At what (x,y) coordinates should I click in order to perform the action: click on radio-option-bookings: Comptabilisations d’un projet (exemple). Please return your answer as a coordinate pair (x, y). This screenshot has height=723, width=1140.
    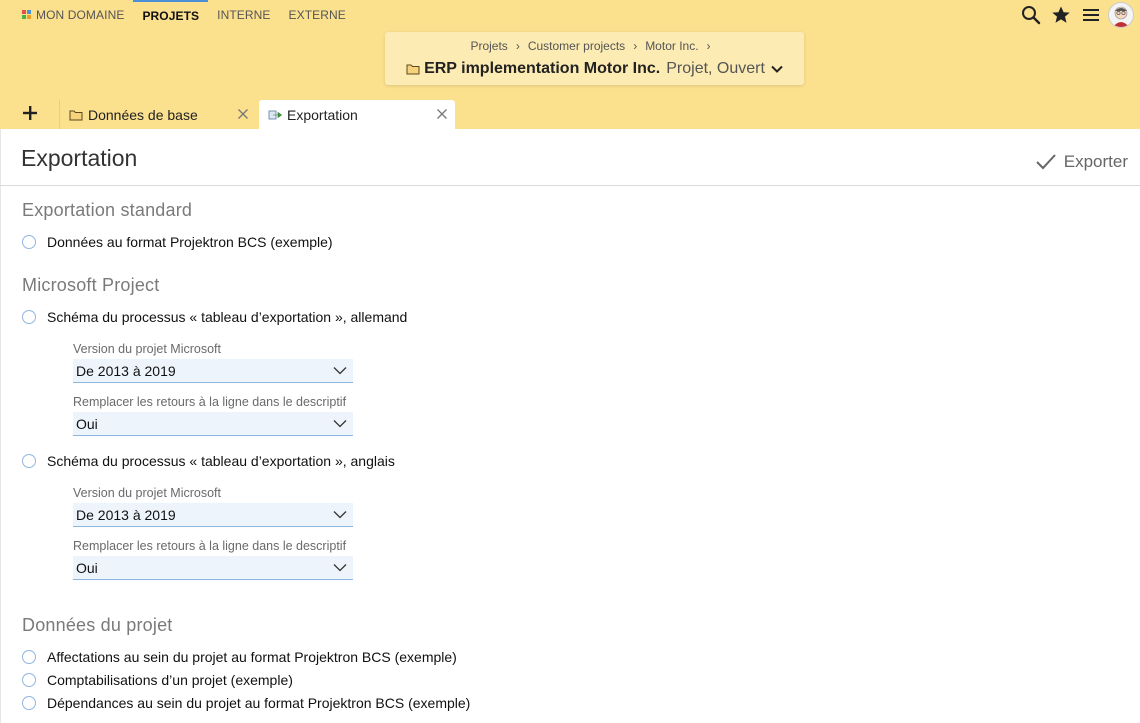
    Looking at the image, I should click on (157, 680).